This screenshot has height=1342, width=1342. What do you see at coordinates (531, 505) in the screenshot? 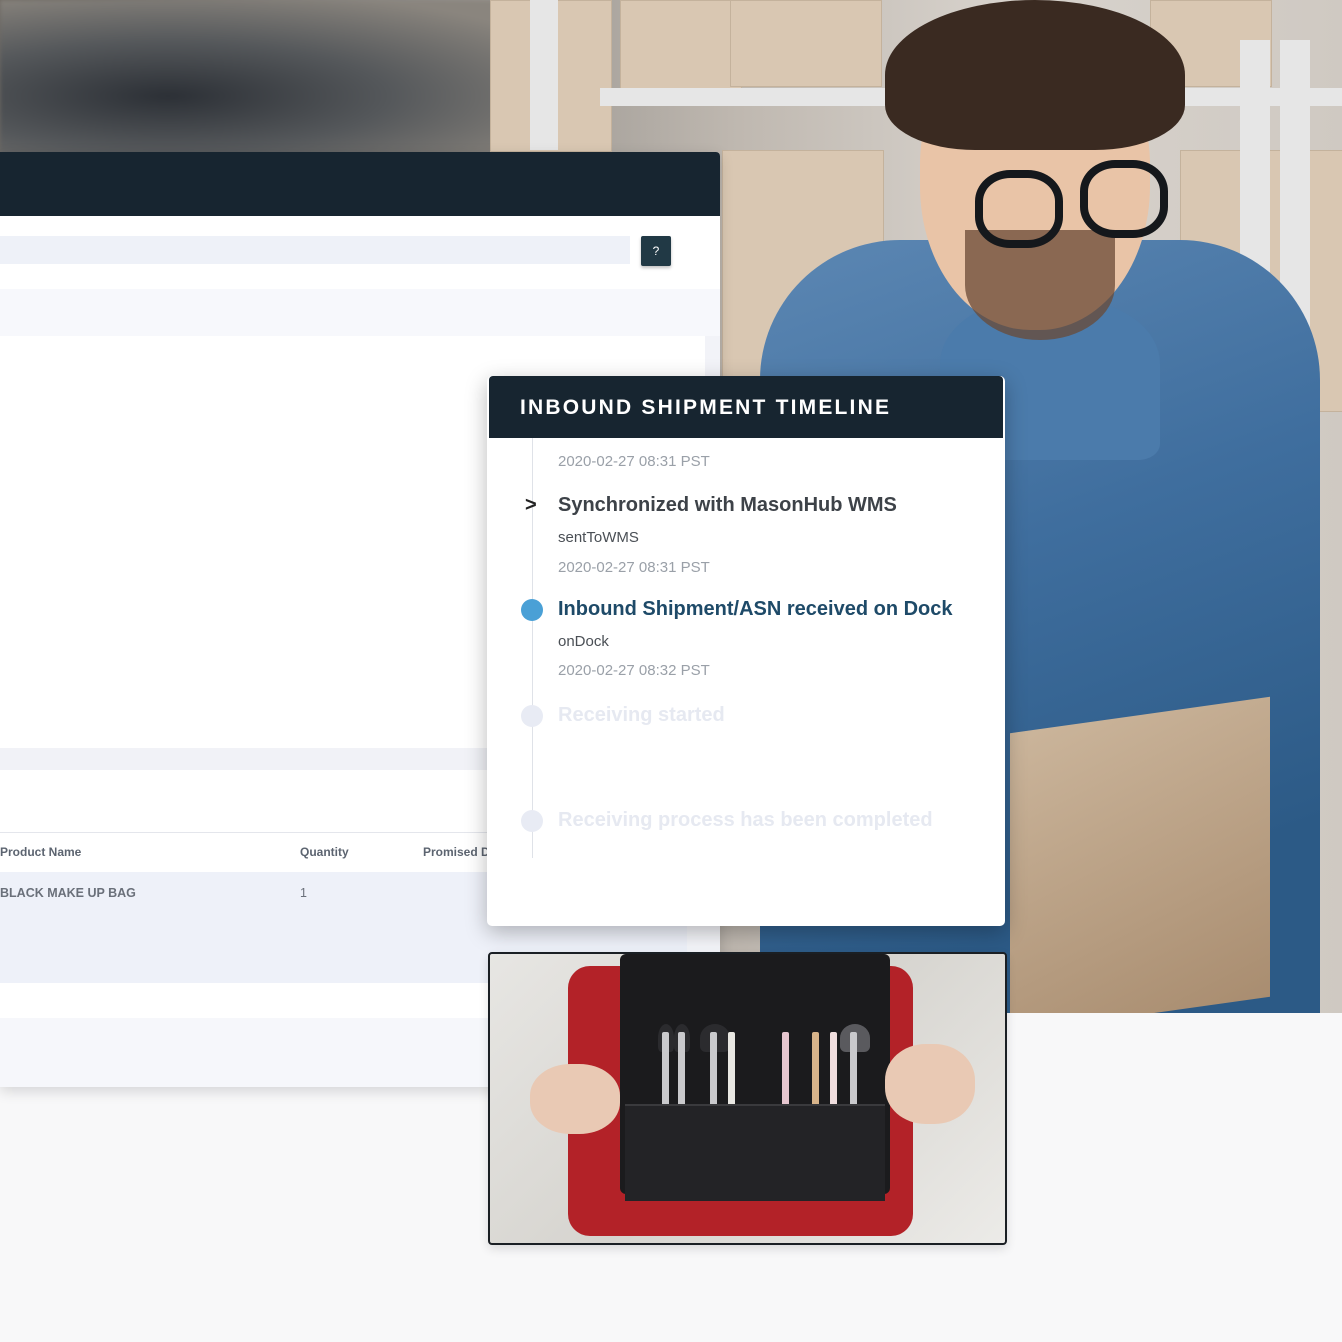
I see `chevron-right-icon: >` at bounding box center [531, 505].